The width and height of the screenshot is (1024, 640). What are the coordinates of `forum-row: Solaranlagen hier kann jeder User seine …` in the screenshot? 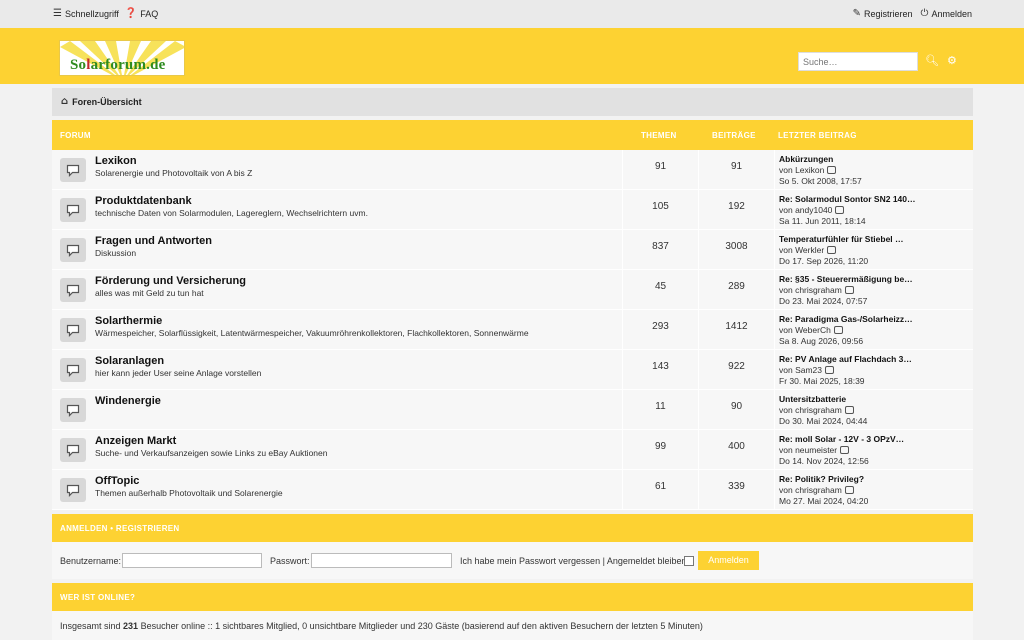 It's located at (512, 370).